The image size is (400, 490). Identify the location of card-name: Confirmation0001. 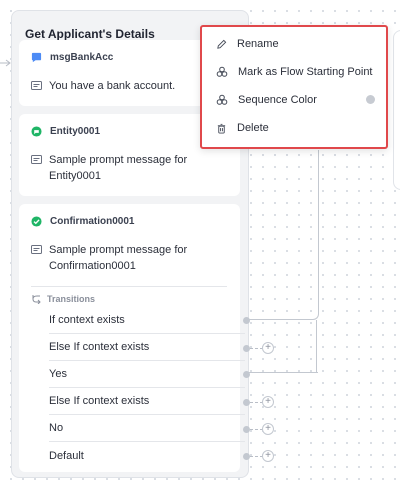
(92, 221).